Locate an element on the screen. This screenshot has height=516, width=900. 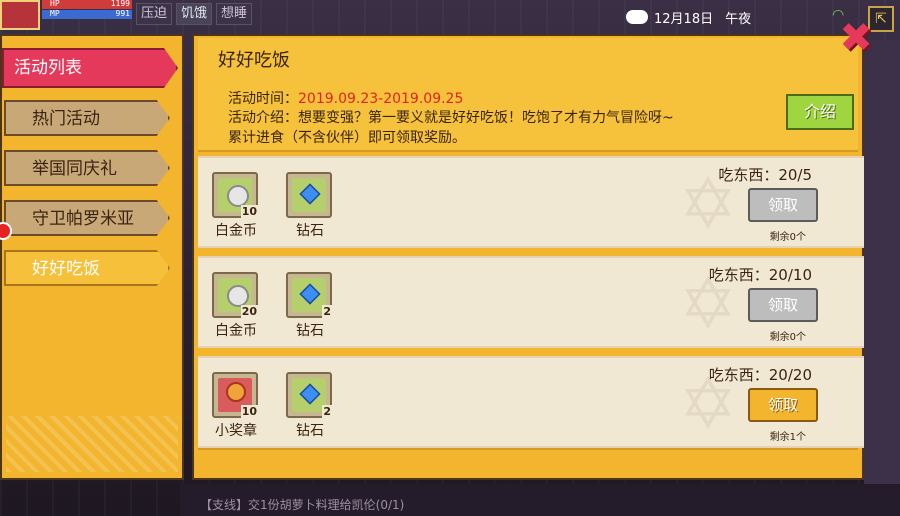
hp-bar: HP 1199 is located at coordinates (87, 4).